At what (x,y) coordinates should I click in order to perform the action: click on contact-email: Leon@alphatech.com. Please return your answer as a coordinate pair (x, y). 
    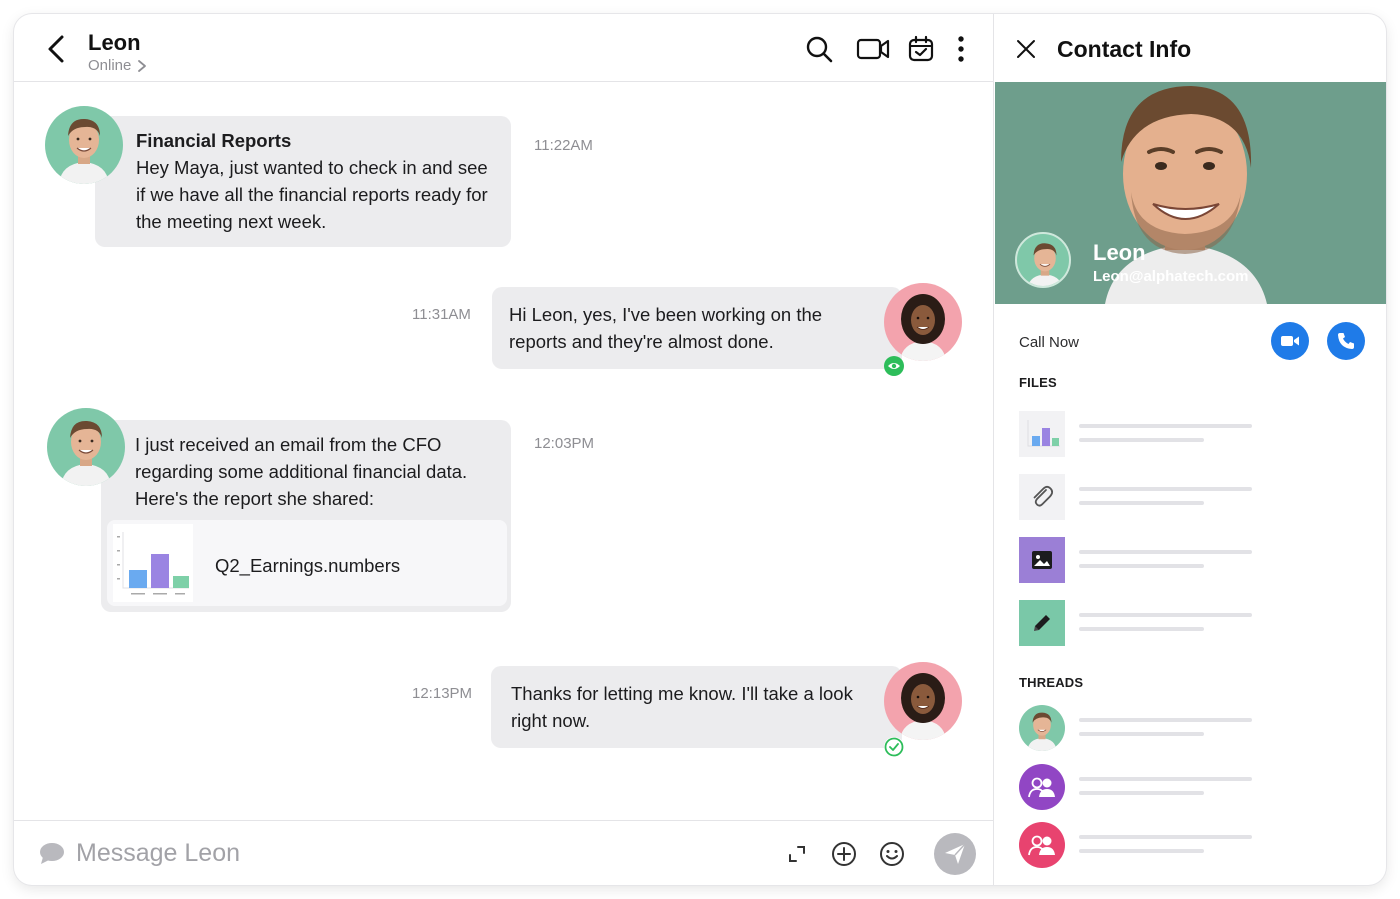
    Looking at the image, I should click on (1171, 276).